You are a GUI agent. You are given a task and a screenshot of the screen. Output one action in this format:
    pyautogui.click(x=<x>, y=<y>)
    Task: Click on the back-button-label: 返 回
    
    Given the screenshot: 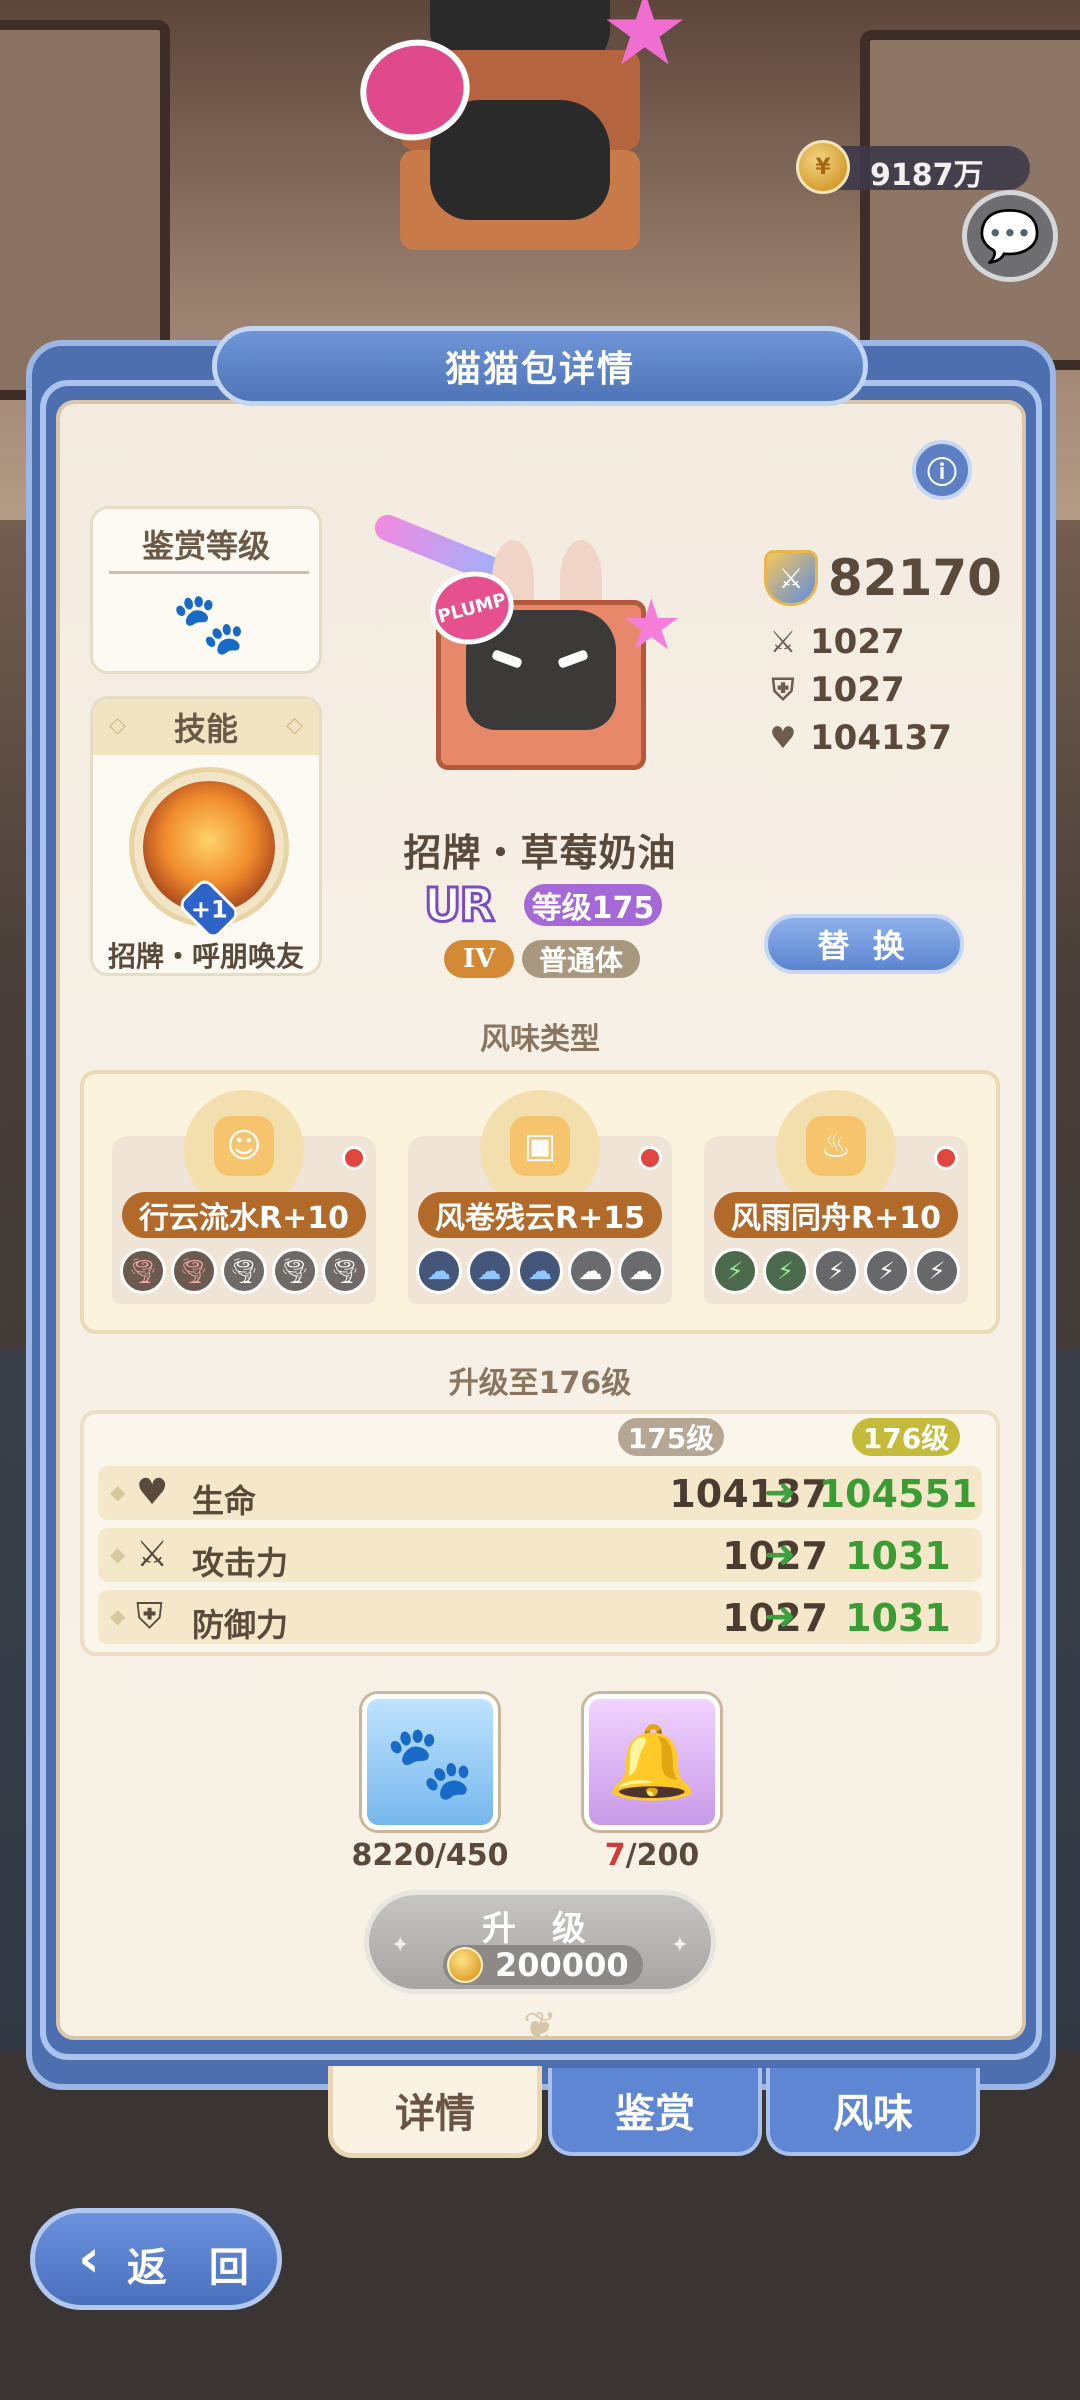 What is the action you would take?
    pyautogui.click(x=195, y=2268)
    